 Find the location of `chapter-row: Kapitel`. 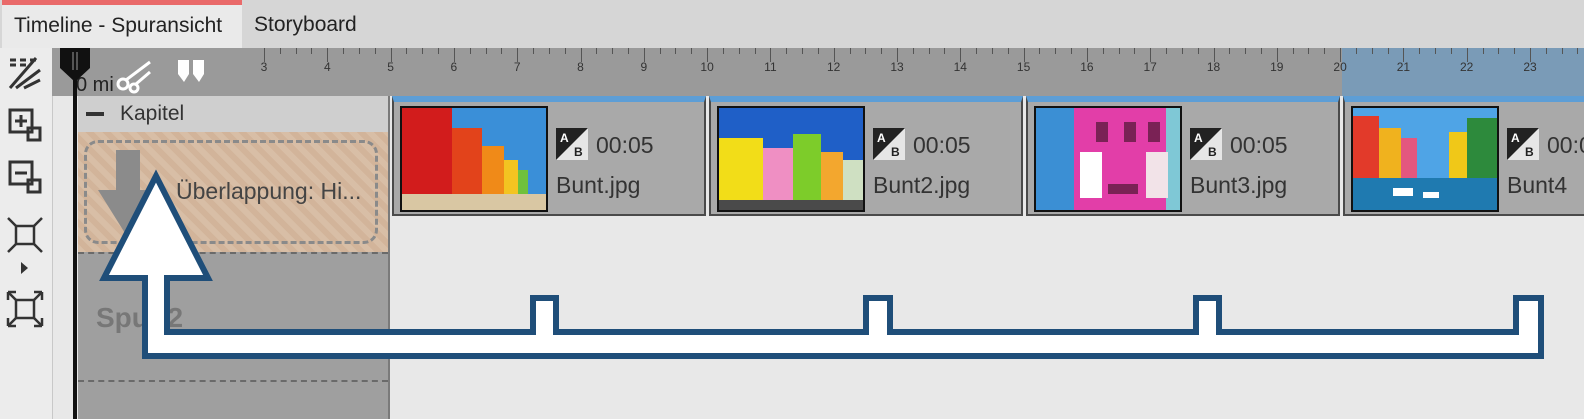

chapter-row: Kapitel is located at coordinates (233, 114).